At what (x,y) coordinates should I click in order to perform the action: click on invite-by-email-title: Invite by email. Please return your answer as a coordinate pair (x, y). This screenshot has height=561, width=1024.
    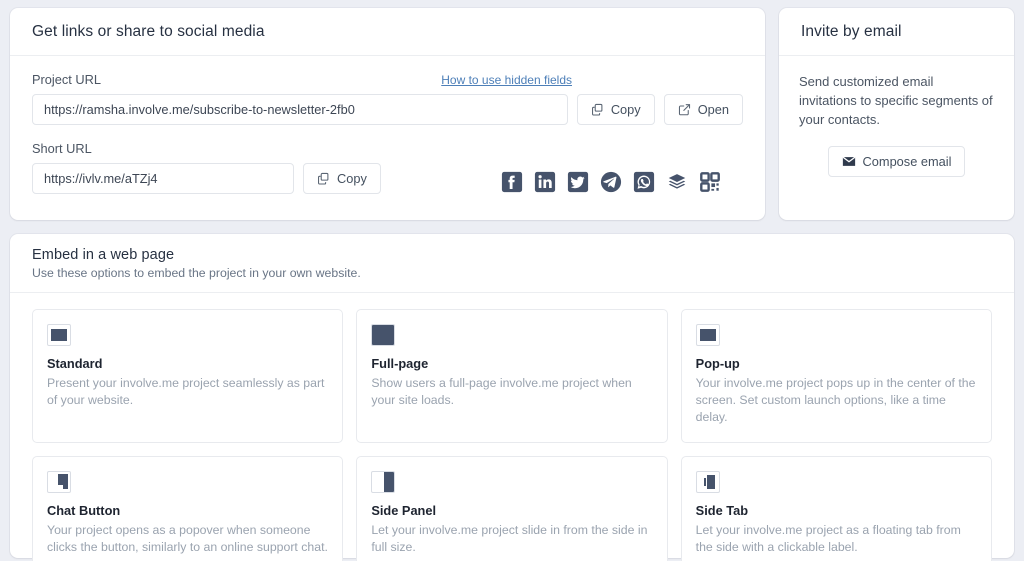
    Looking at the image, I should click on (851, 31).